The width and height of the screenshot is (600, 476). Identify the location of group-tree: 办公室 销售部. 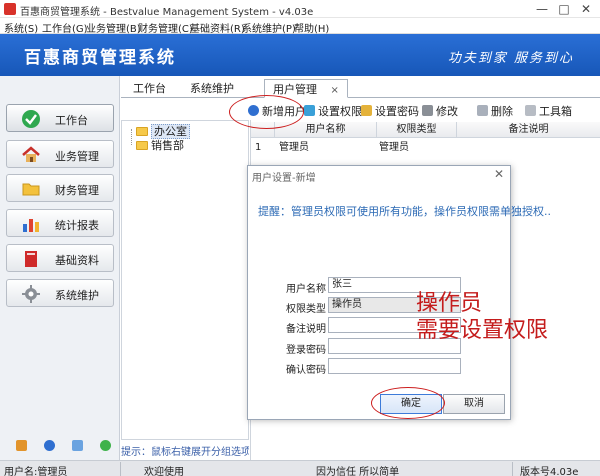
(185, 280).